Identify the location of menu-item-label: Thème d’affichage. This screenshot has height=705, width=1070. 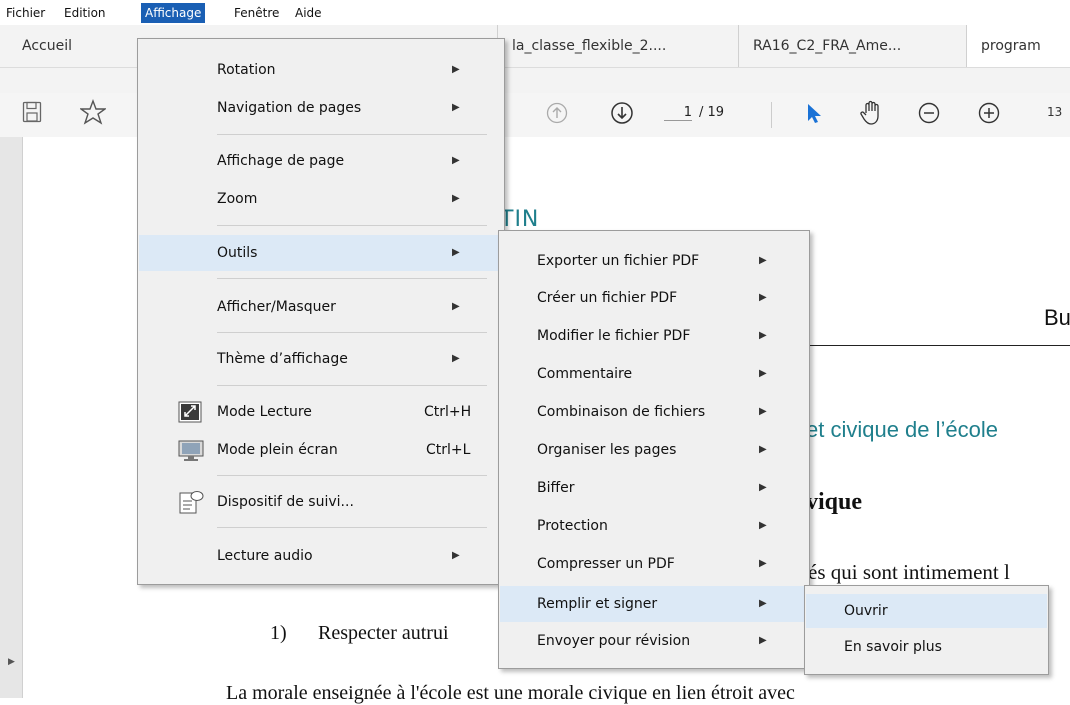
(282, 359).